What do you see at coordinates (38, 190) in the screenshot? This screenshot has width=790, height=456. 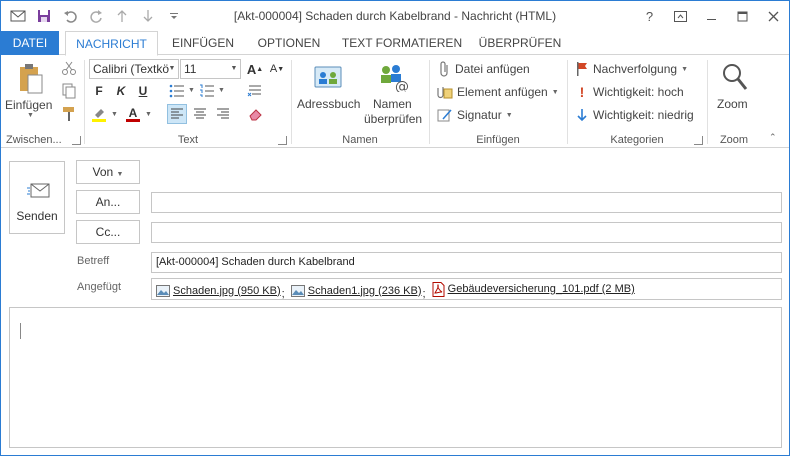 I see `send-mail-icon` at bounding box center [38, 190].